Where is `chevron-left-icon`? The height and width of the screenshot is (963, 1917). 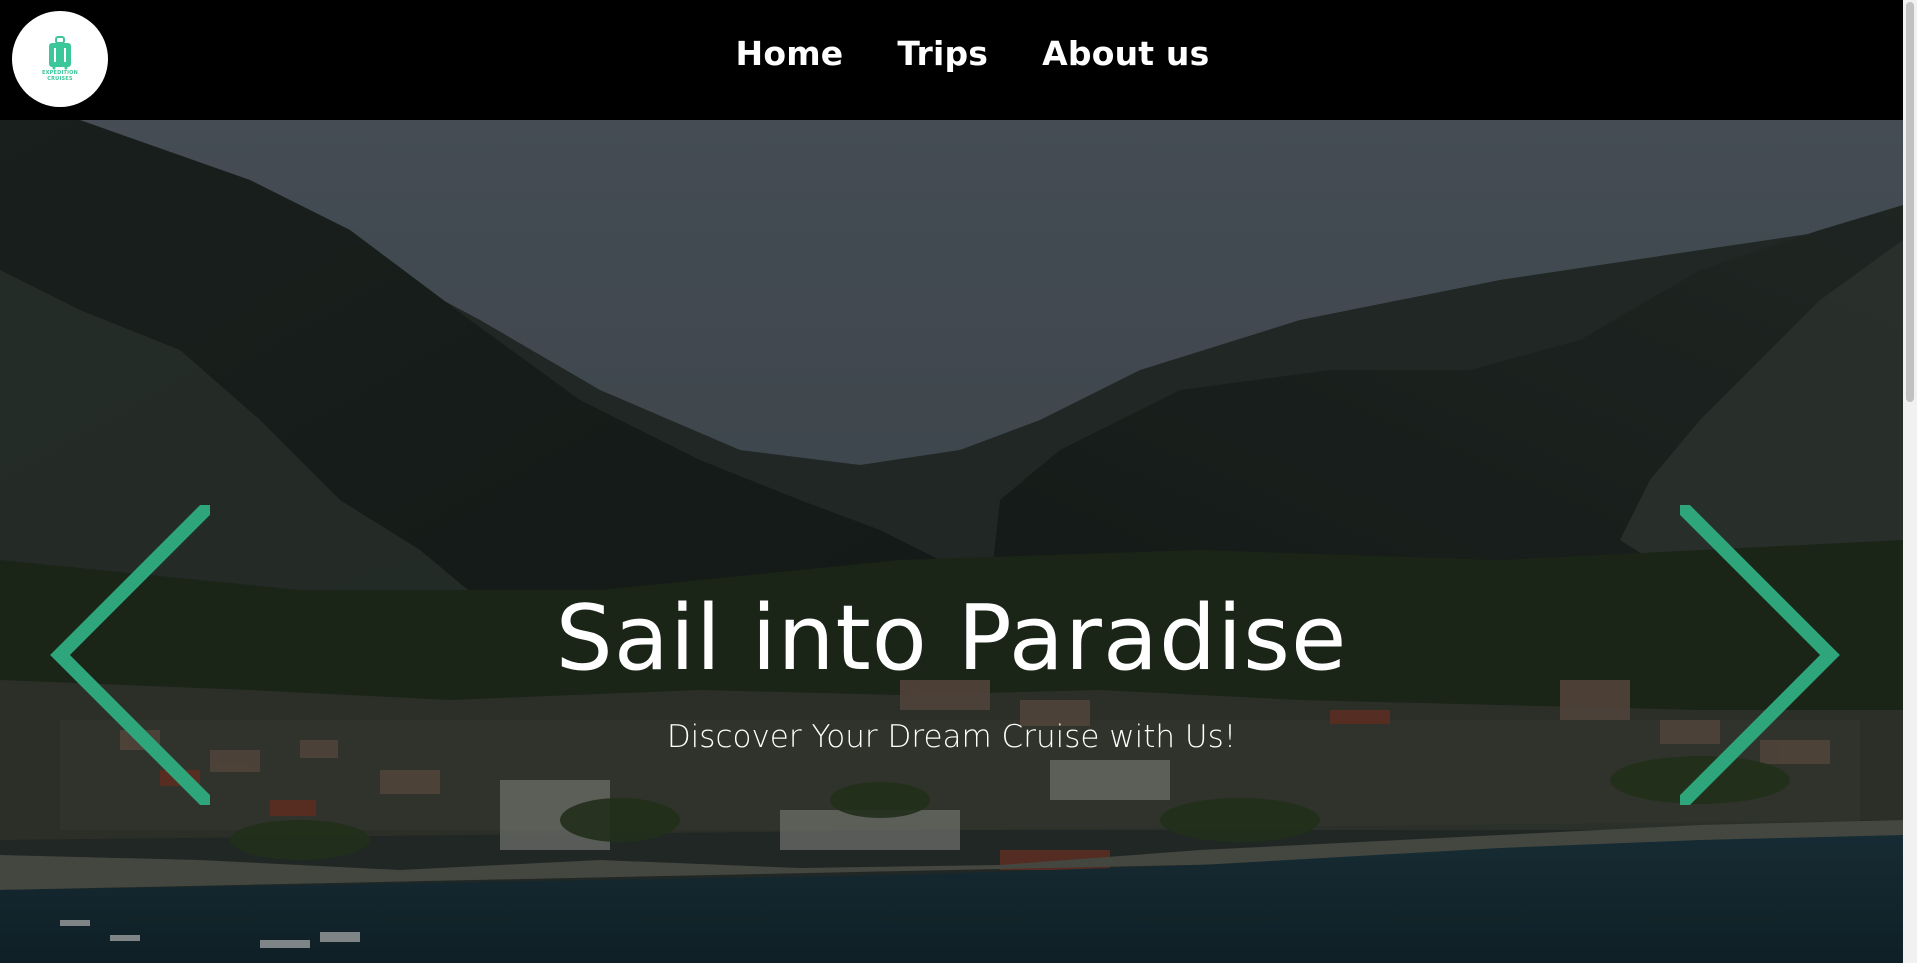
chevron-left-icon is located at coordinates (132, 655).